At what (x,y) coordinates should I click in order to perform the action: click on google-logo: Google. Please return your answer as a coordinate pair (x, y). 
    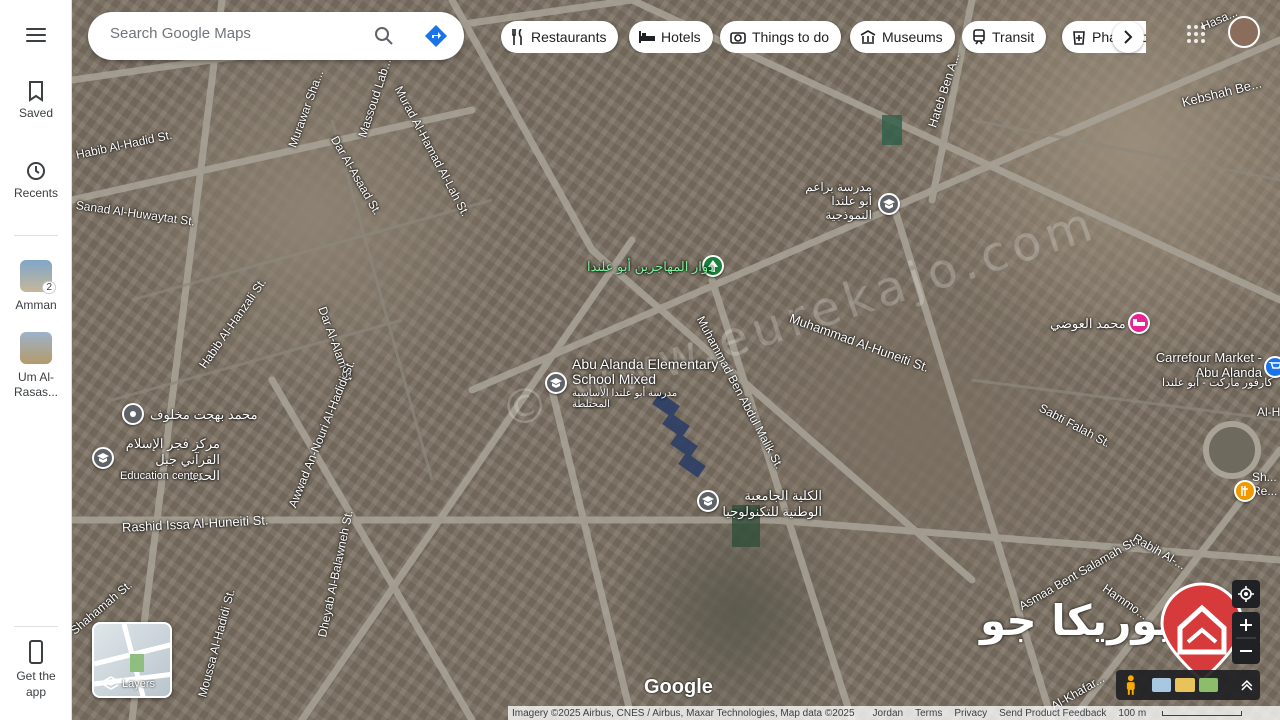
    Looking at the image, I should click on (678, 687).